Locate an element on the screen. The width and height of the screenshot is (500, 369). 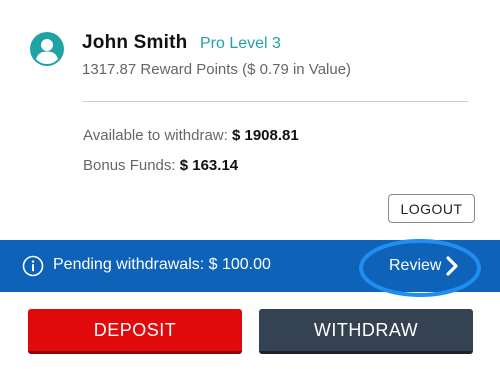
available-to-withdraw-row: Available to withdraw: $ 1908.81 is located at coordinates (191, 135).